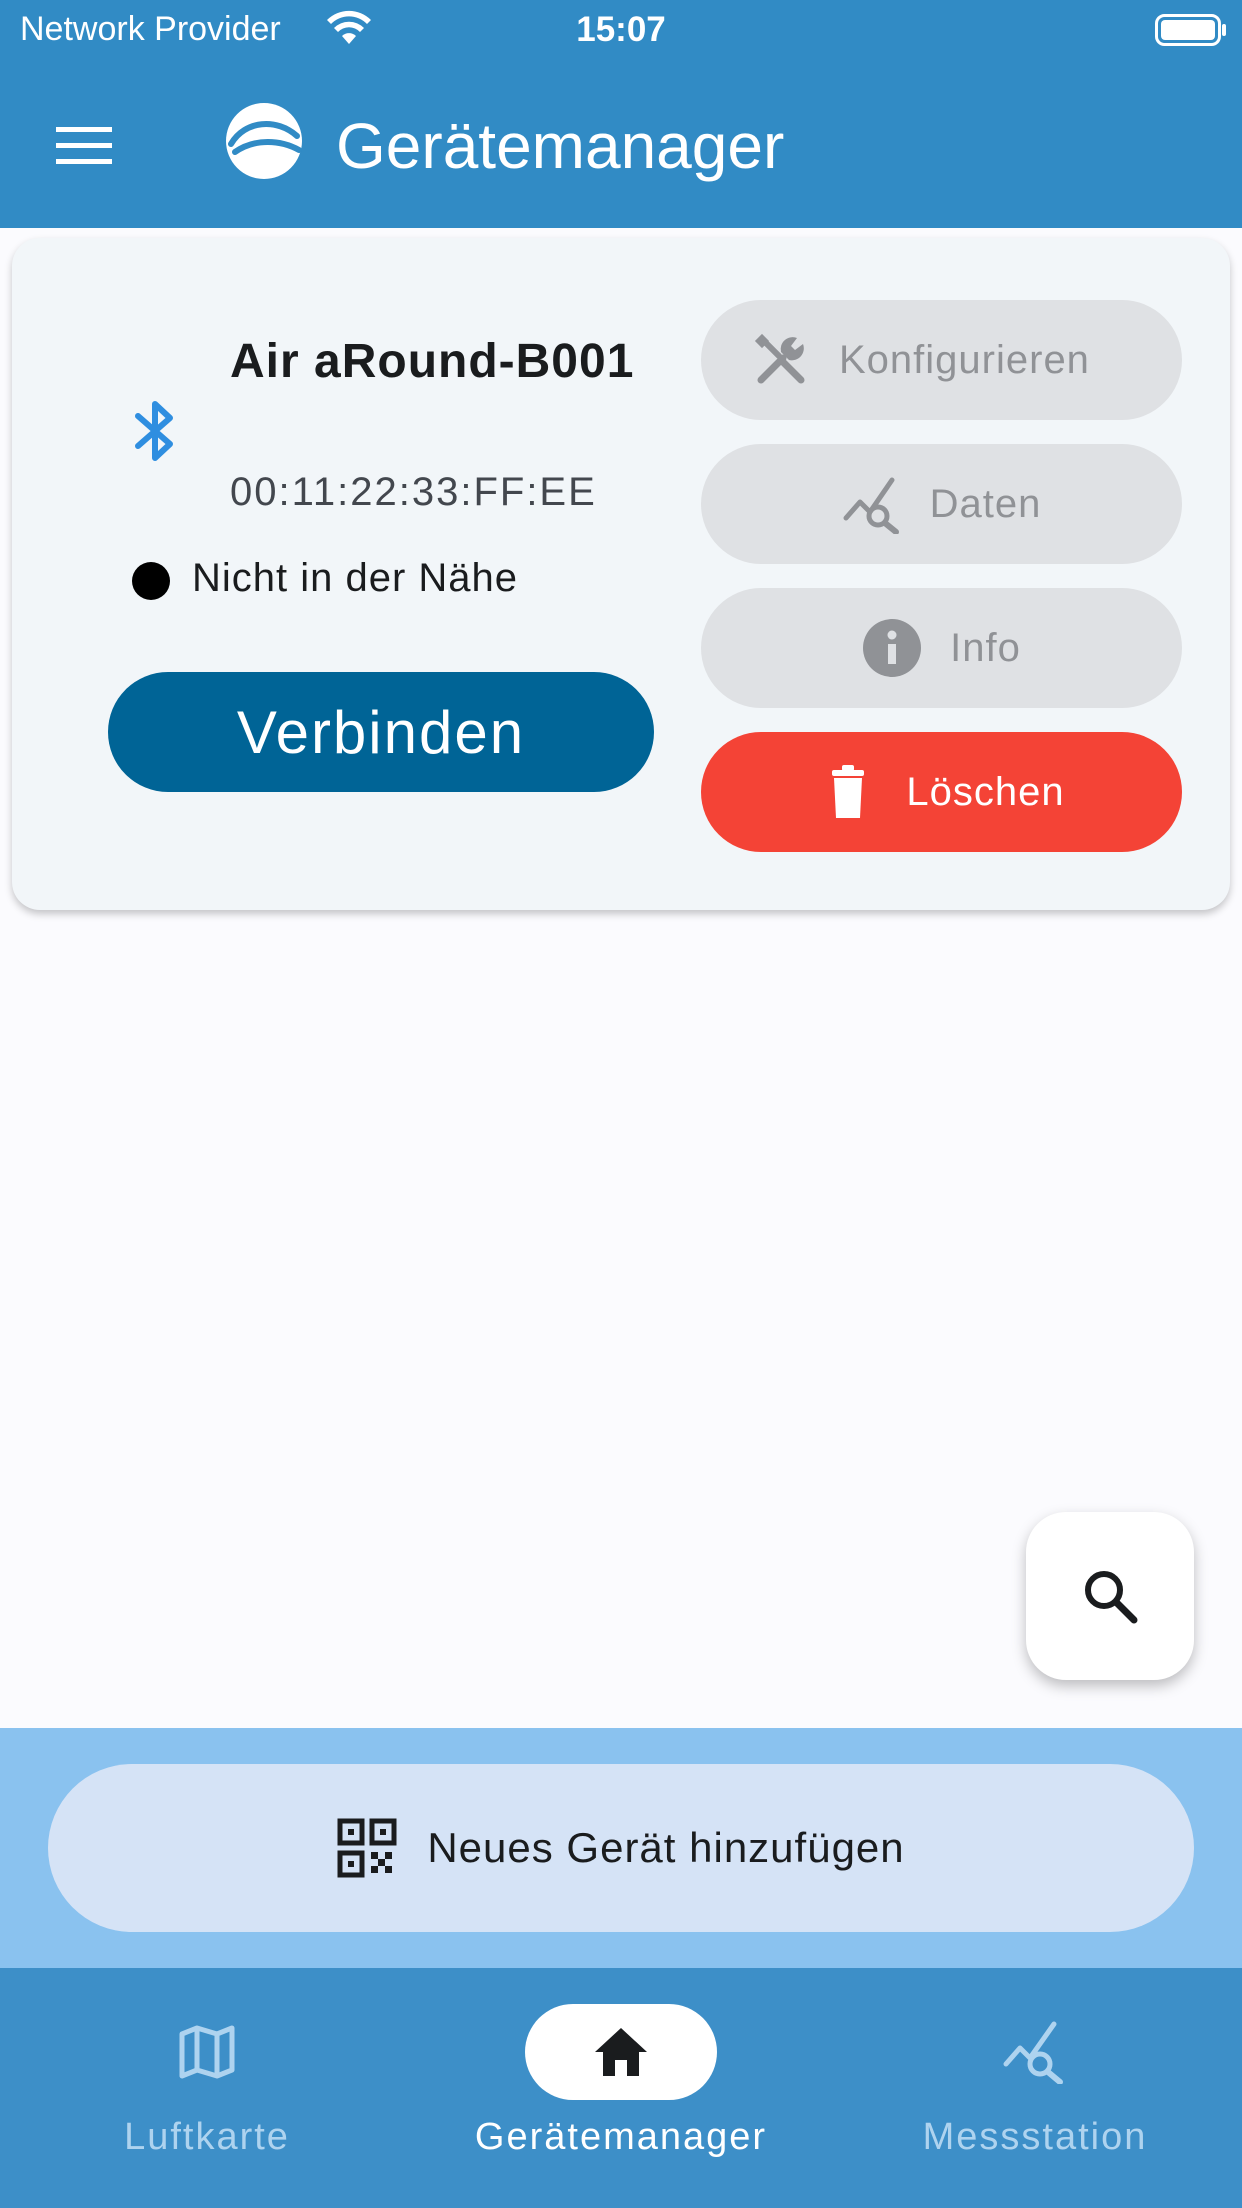 This screenshot has width=1242, height=2208. Describe the element at coordinates (779, 358) in the screenshot. I see `tools-icon` at that location.